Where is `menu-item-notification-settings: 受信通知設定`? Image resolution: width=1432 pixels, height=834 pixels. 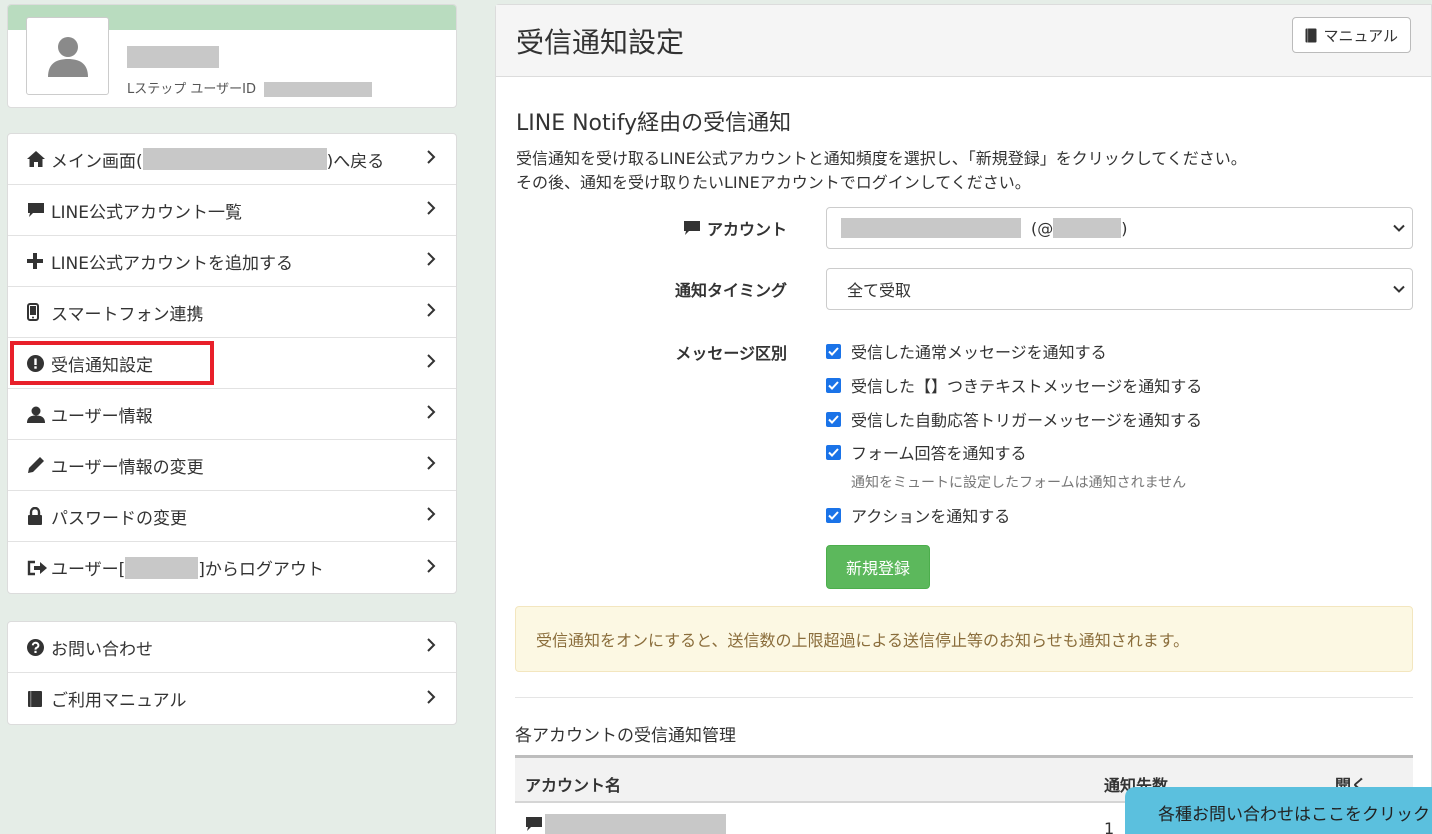 menu-item-notification-settings: 受信通知設定 is located at coordinates (232, 363).